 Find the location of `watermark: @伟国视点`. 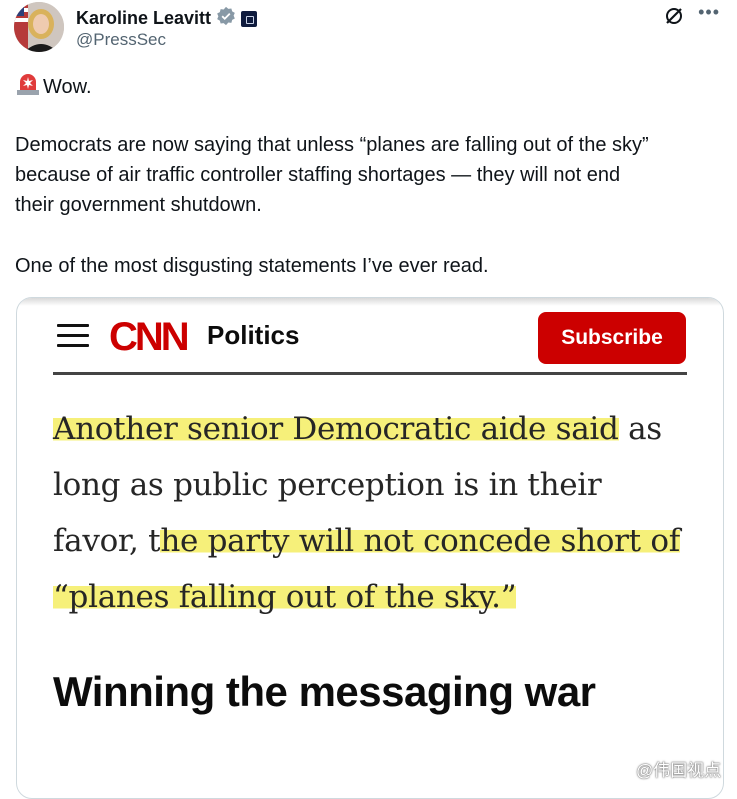

watermark: @伟国视点 is located at coordinates (663, 768).